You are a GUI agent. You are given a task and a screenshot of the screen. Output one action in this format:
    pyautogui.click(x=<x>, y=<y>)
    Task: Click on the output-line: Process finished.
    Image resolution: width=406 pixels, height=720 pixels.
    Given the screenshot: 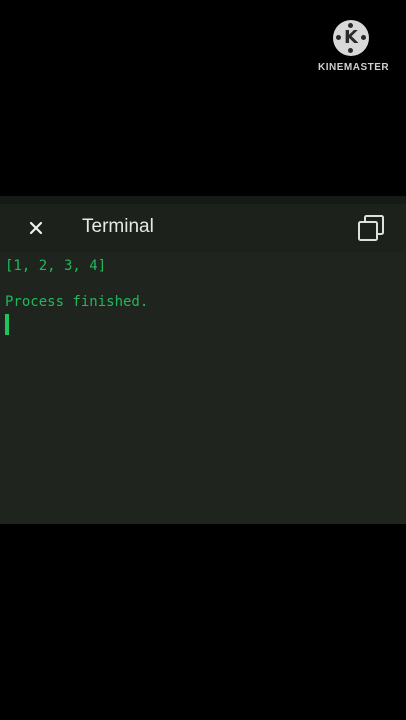 What is the action you would take?
    pyautogui.click(x=77, y=302)
    